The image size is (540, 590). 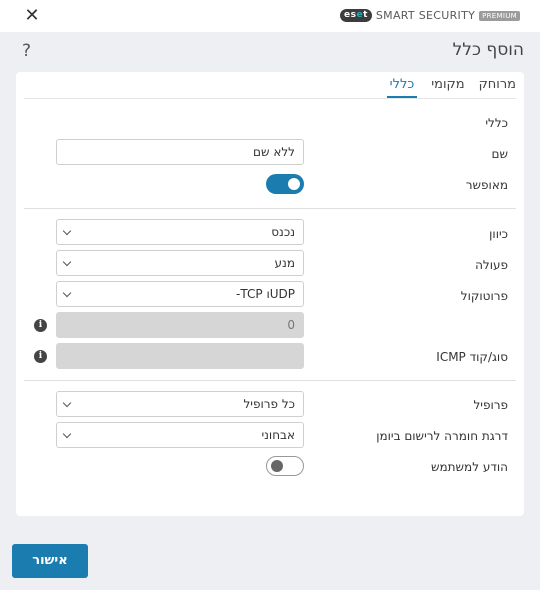 What do you see at coordinates (355, 15) in the screenshot?
I see `eset-logo: es e t` at bounding box center [355, 15].